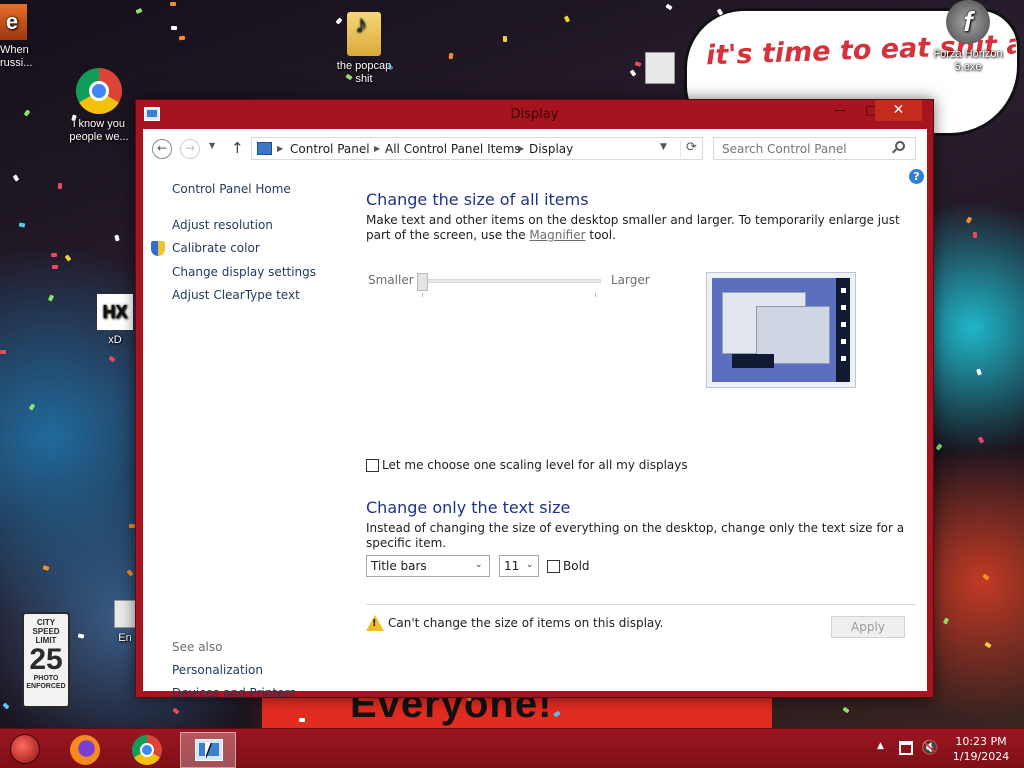 The image size is (1024, 768). What do you see at coordinates (900, 146) in the screenshot?
I see `search-icon` at bounding box center [900, 146].